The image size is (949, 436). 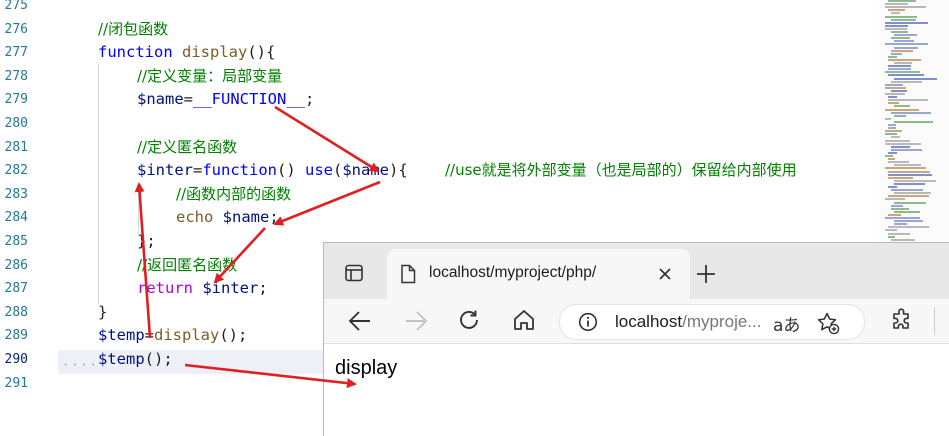 I want to click on code-line-284: echo $name;, so click(x=227, y=217).